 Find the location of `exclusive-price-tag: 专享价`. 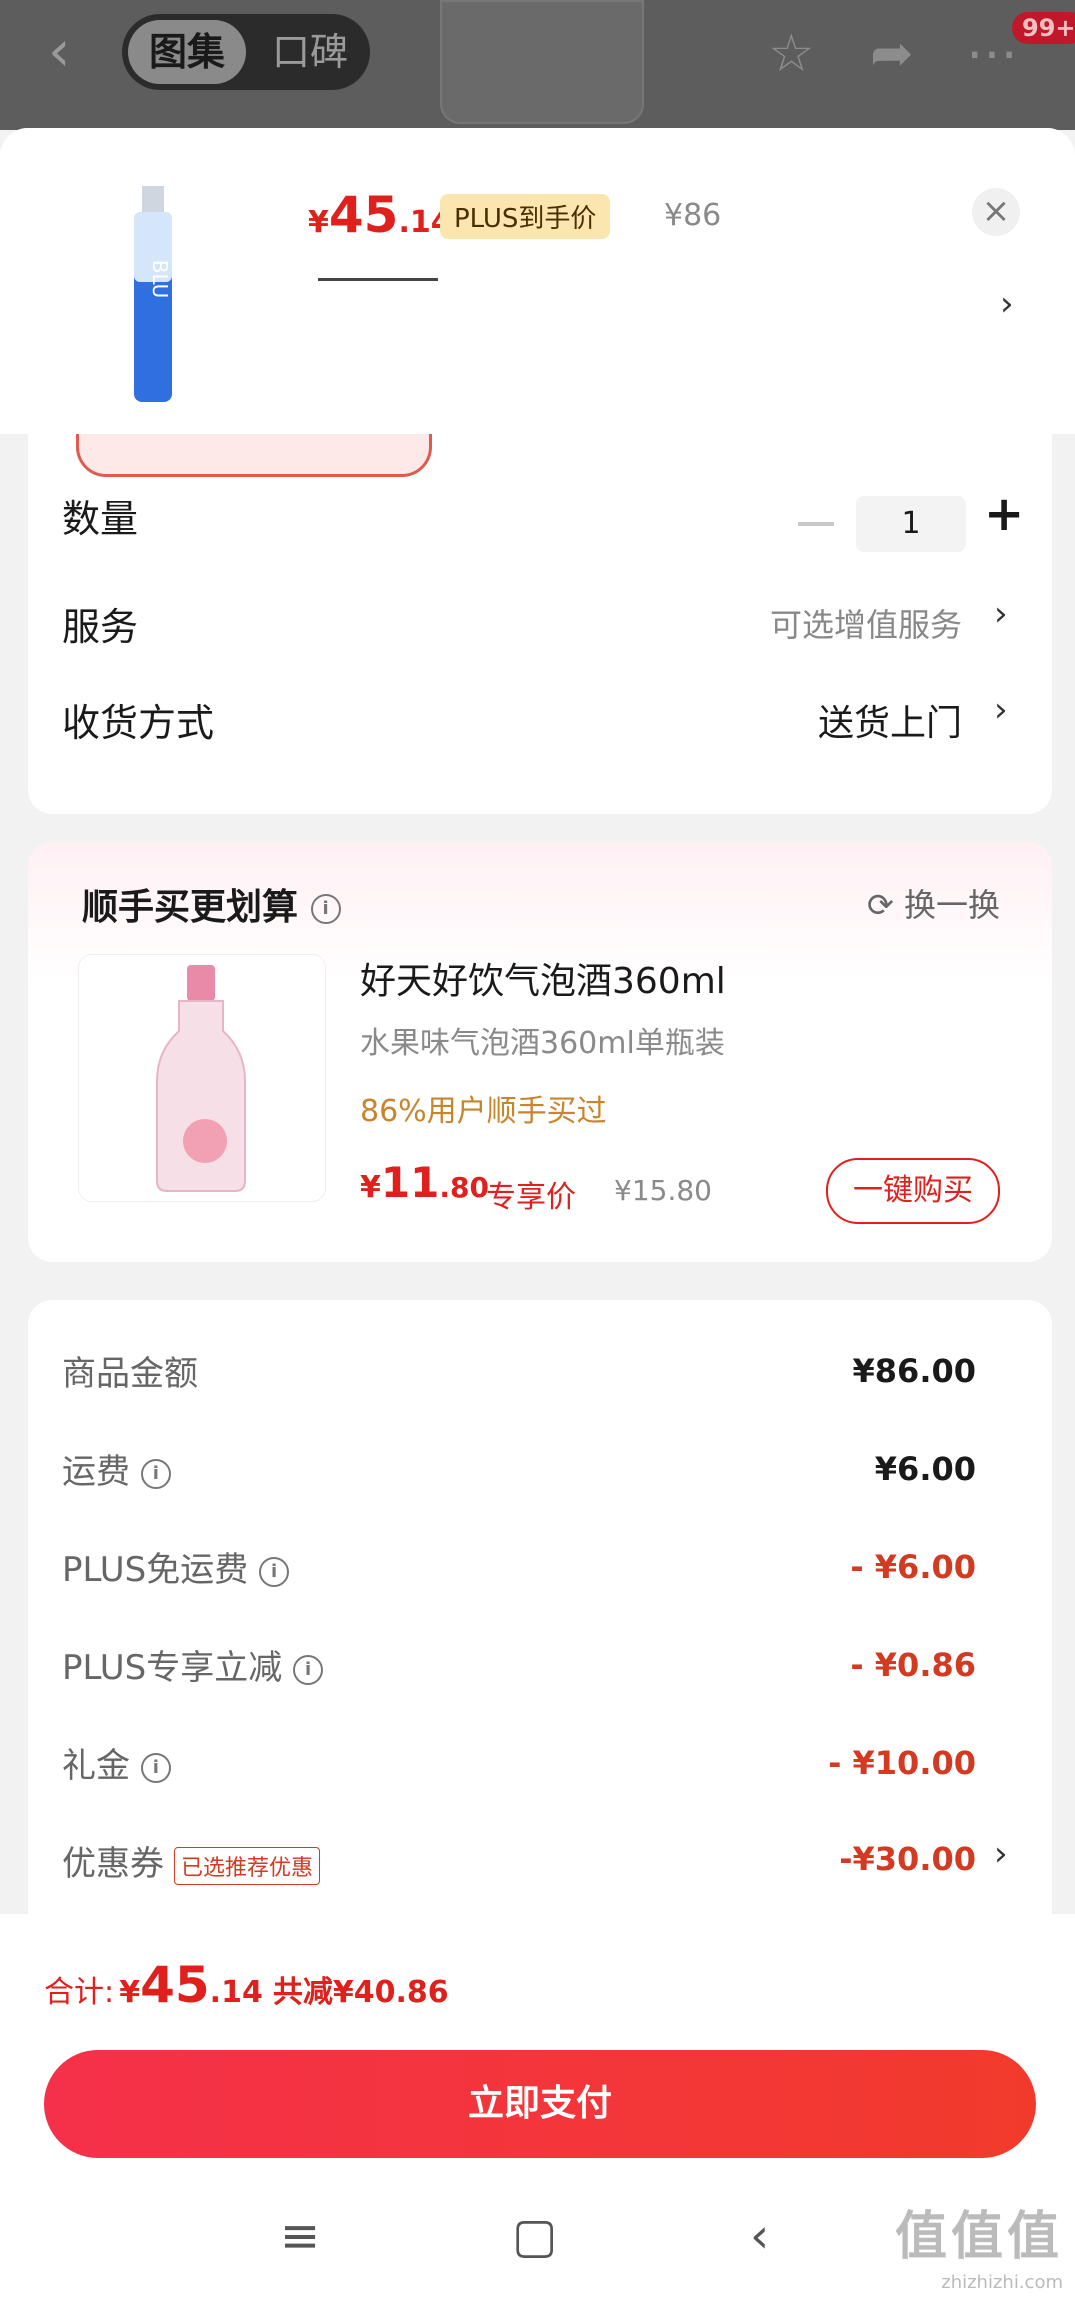

exclusive-price-tag: 专享价 is located at coordinates (531, 1197).